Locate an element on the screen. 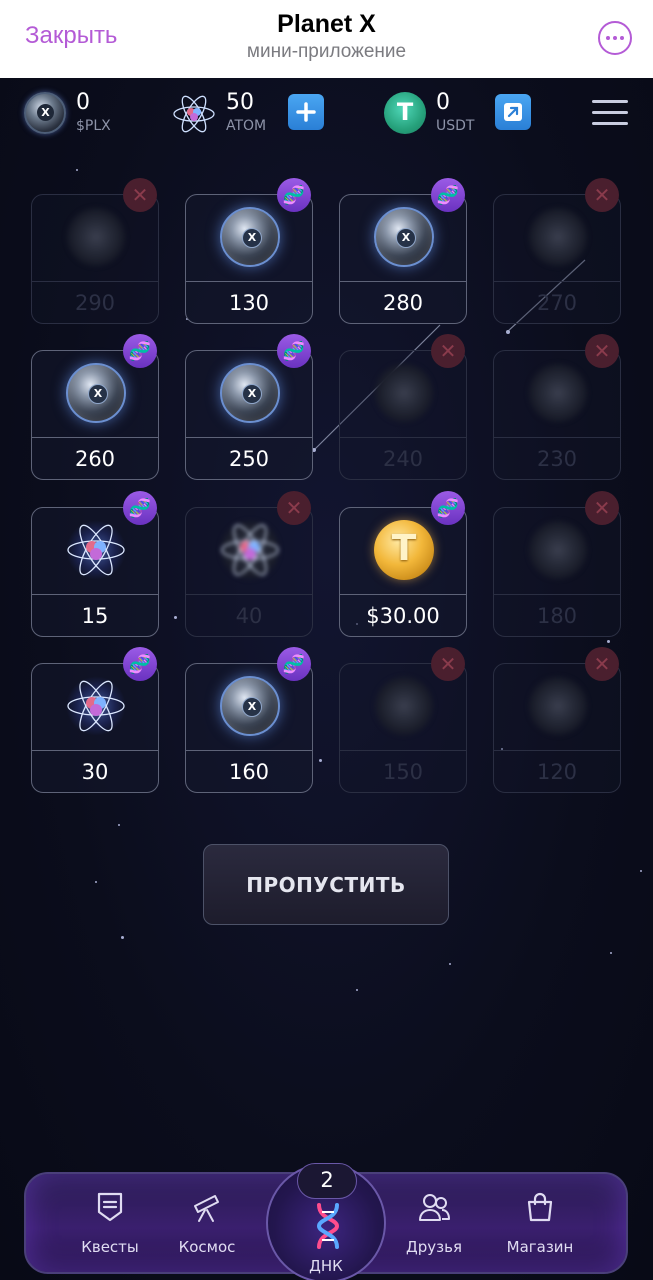 The image size is (653, 1280). dna-count-badge: 2 is located at coordinates (327, 1181).